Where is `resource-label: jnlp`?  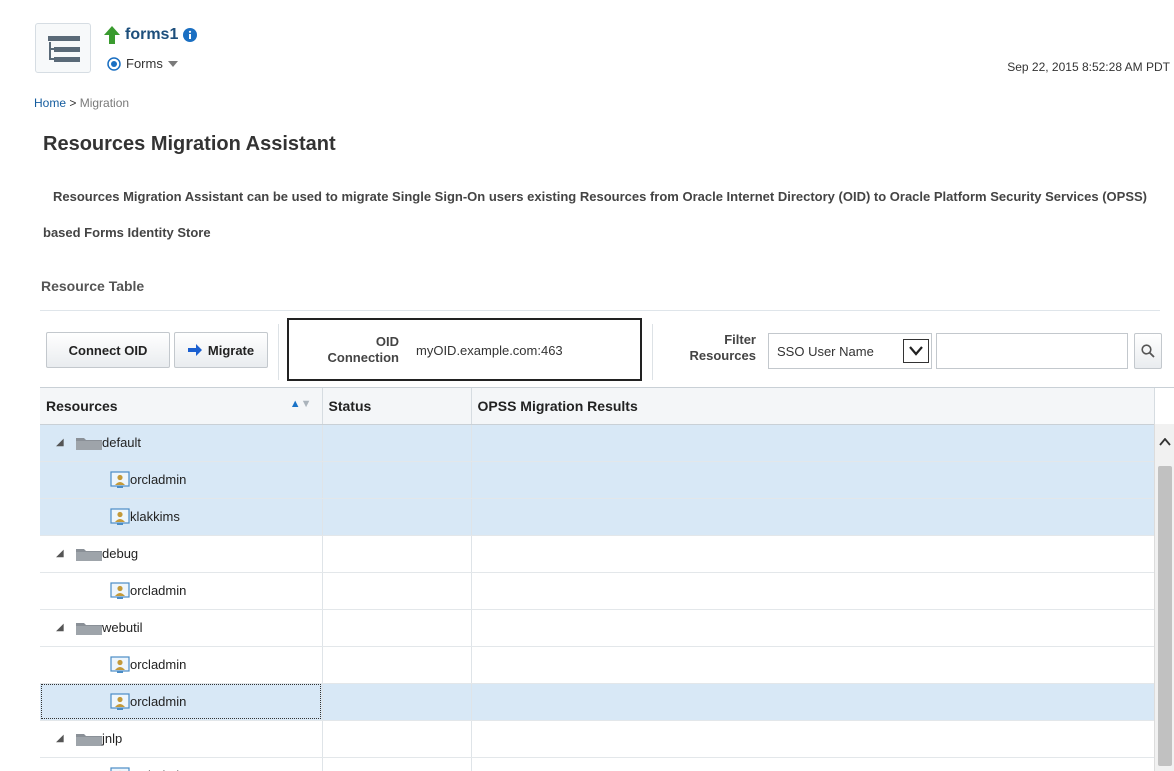
resource-label: jnlp is located at coordinates (112, 738).